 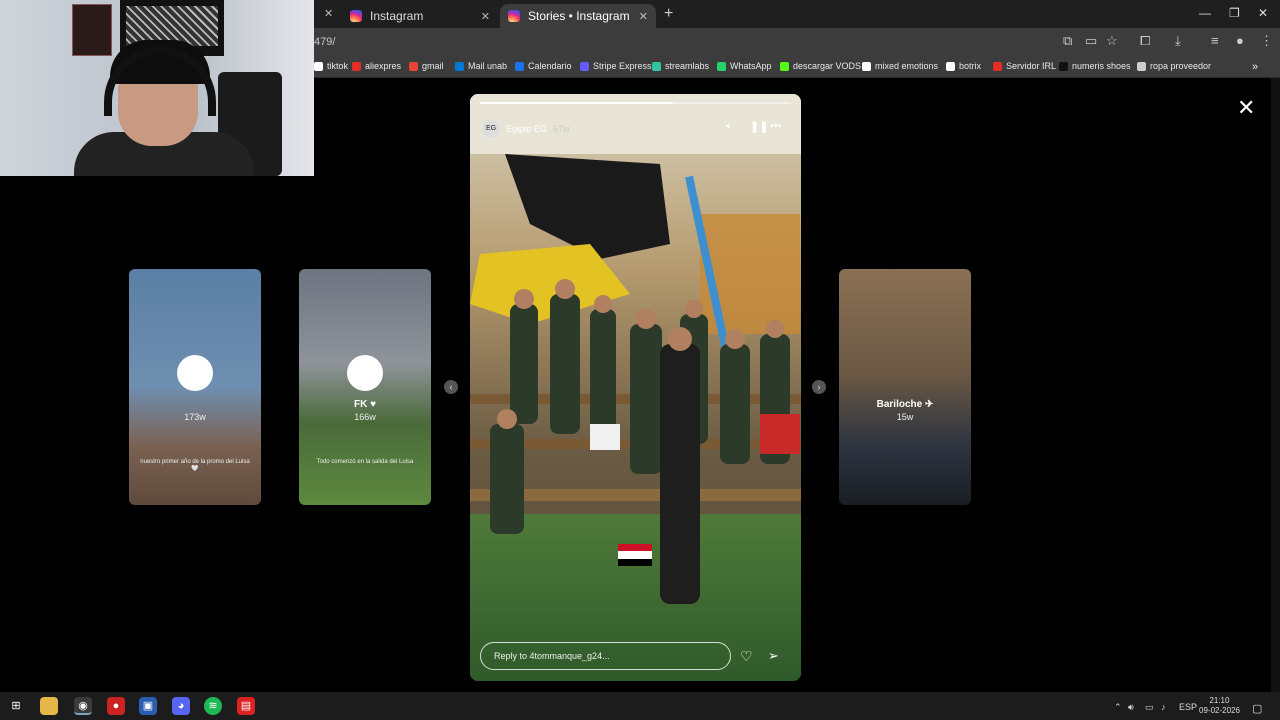 What do you see at coordinates (1118, 707) in the screenshot?
I see `tray-expand-icon: ⌃` at bounding box center [1118, 707].